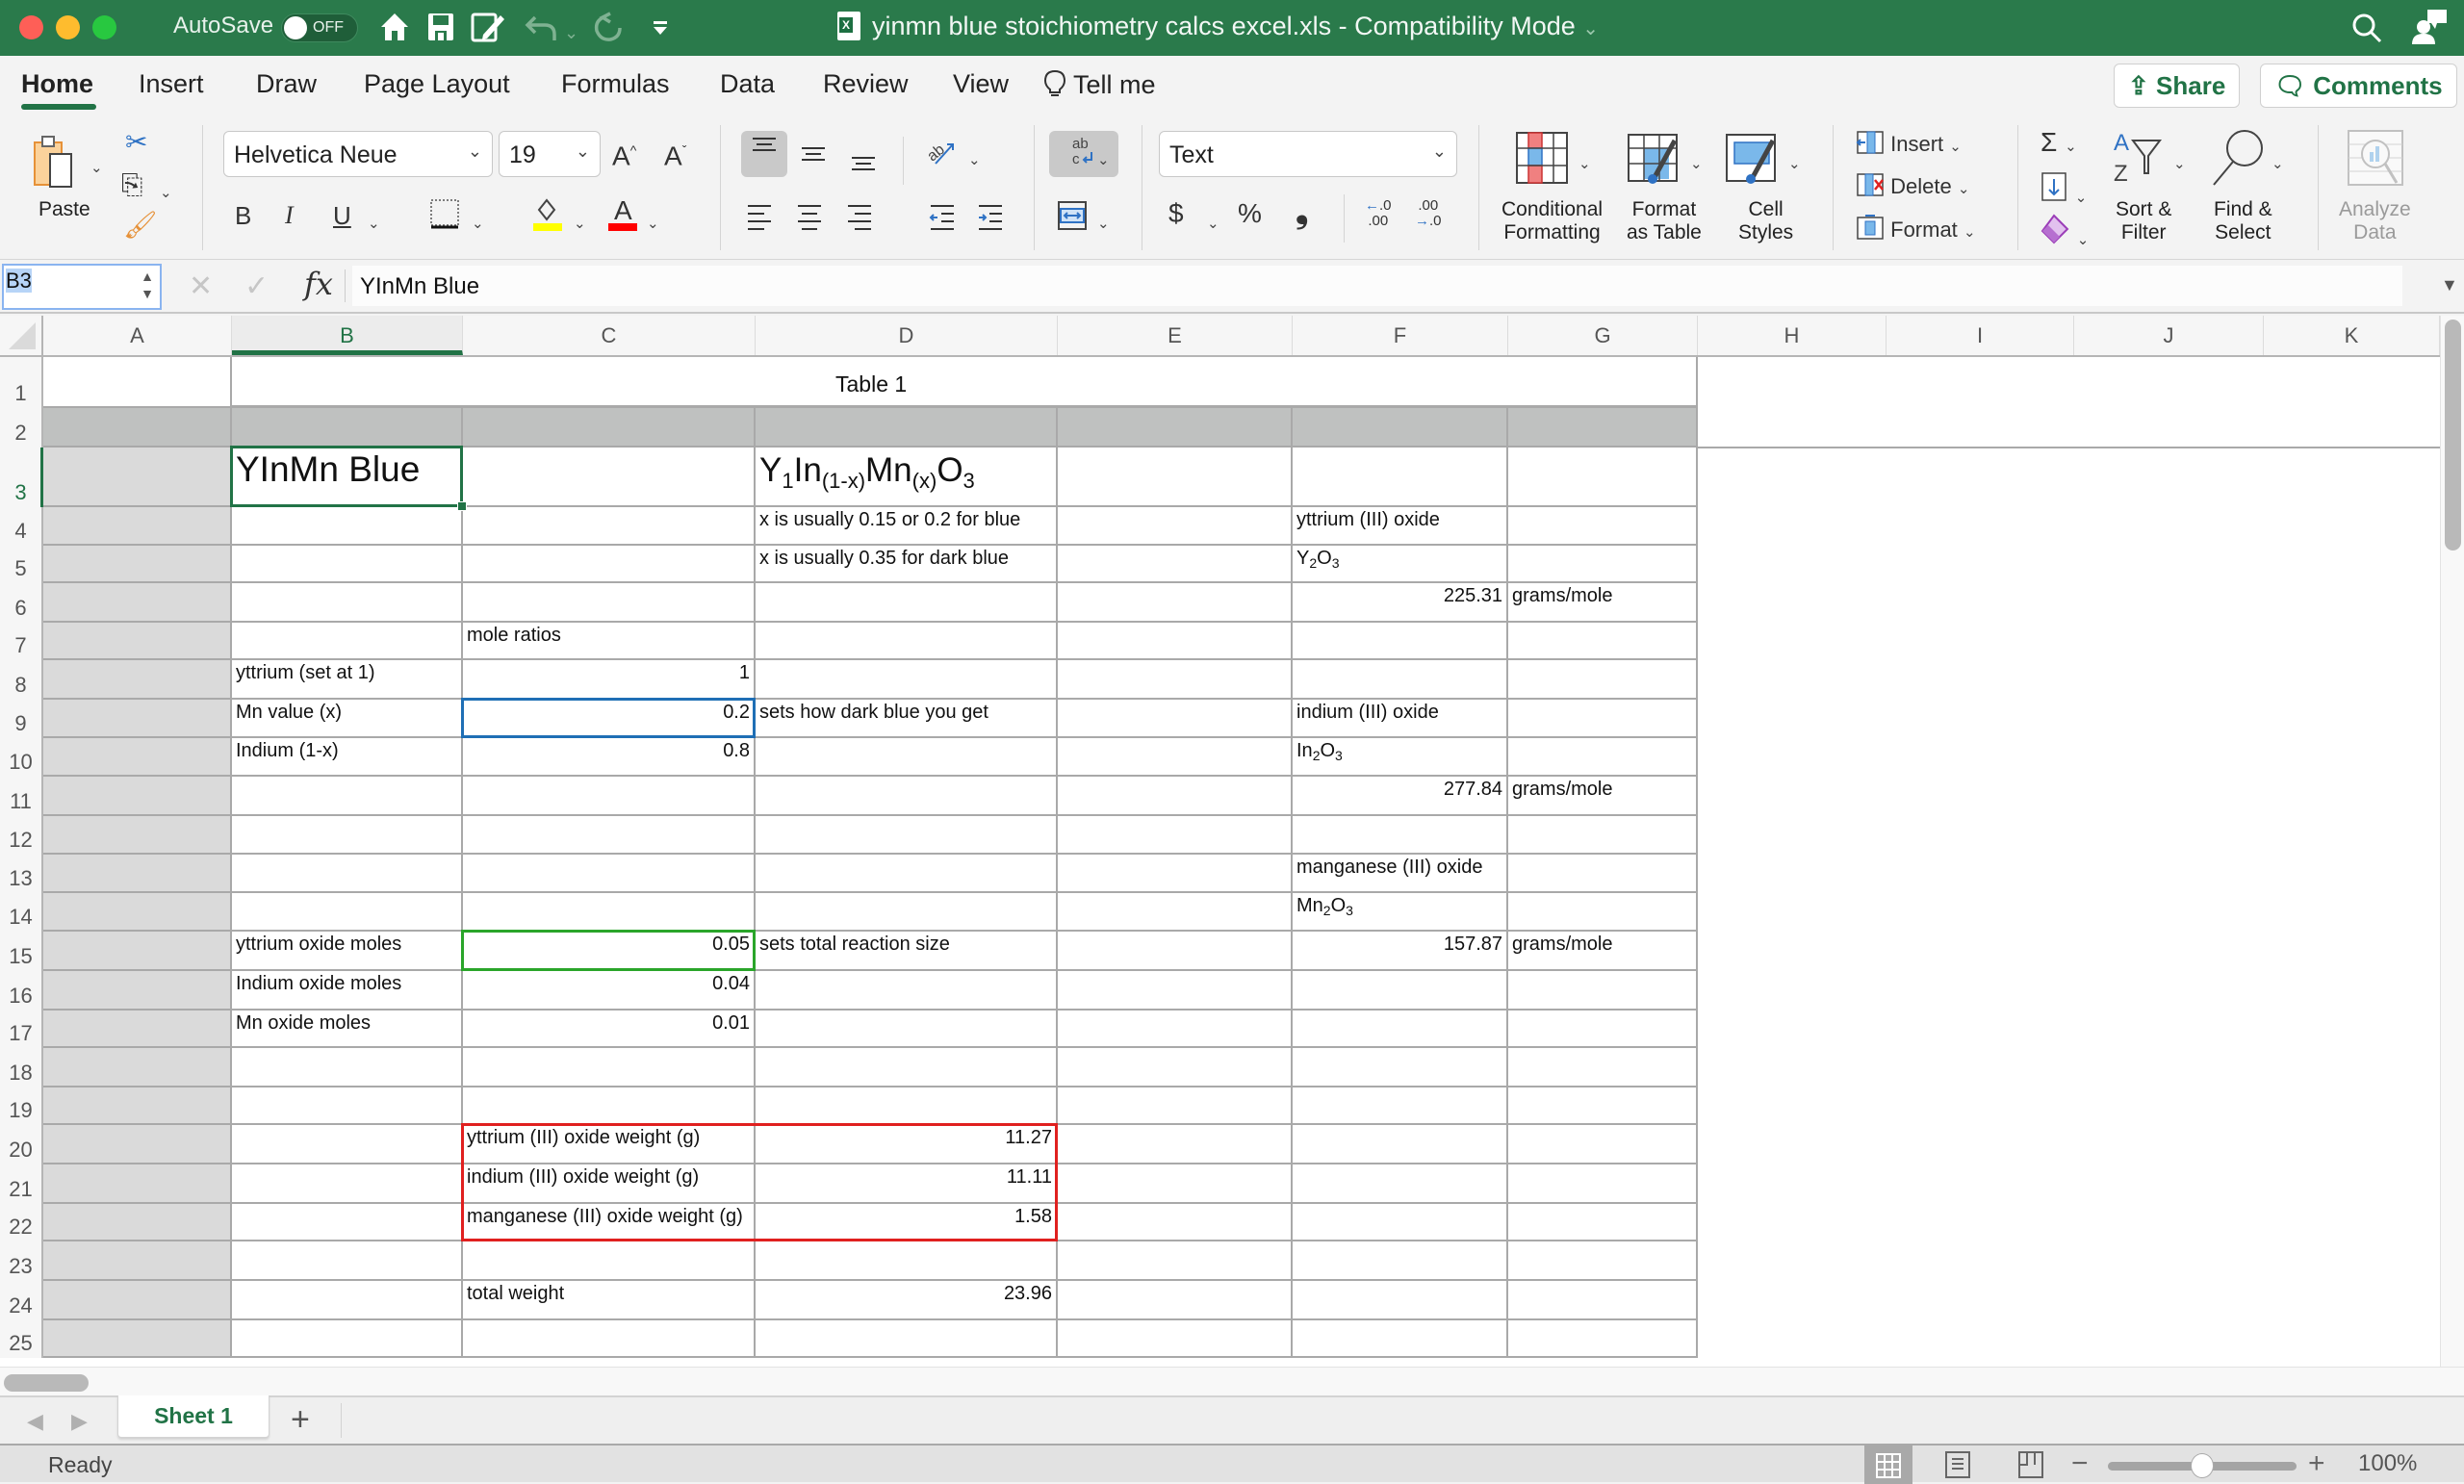  Describe the element at coordinates (609, 1145) in the screenshot. I see `cell-c20: yttrium (III) oxide weight (g)` at that location.